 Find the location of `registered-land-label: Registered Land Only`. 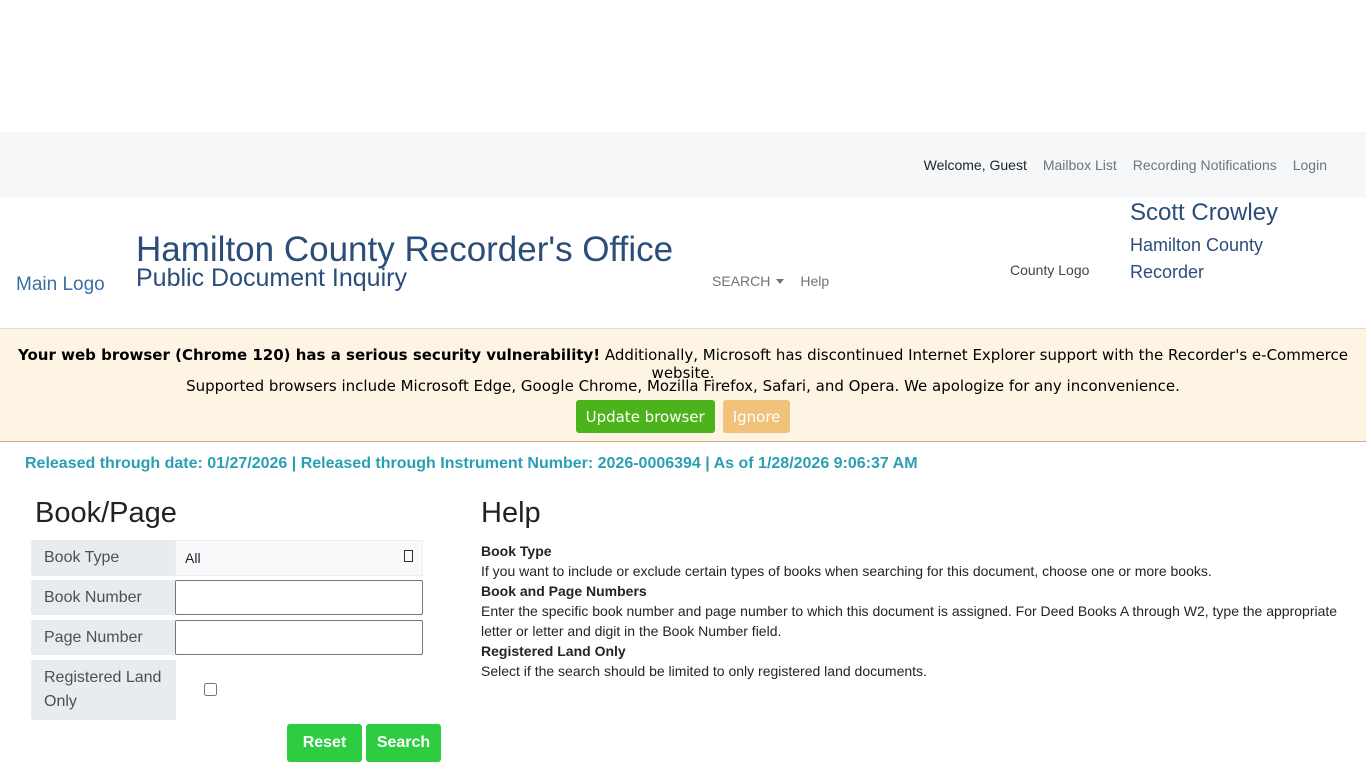

registered-land-label: Registered Land Only is located at coordinates (103, 690).